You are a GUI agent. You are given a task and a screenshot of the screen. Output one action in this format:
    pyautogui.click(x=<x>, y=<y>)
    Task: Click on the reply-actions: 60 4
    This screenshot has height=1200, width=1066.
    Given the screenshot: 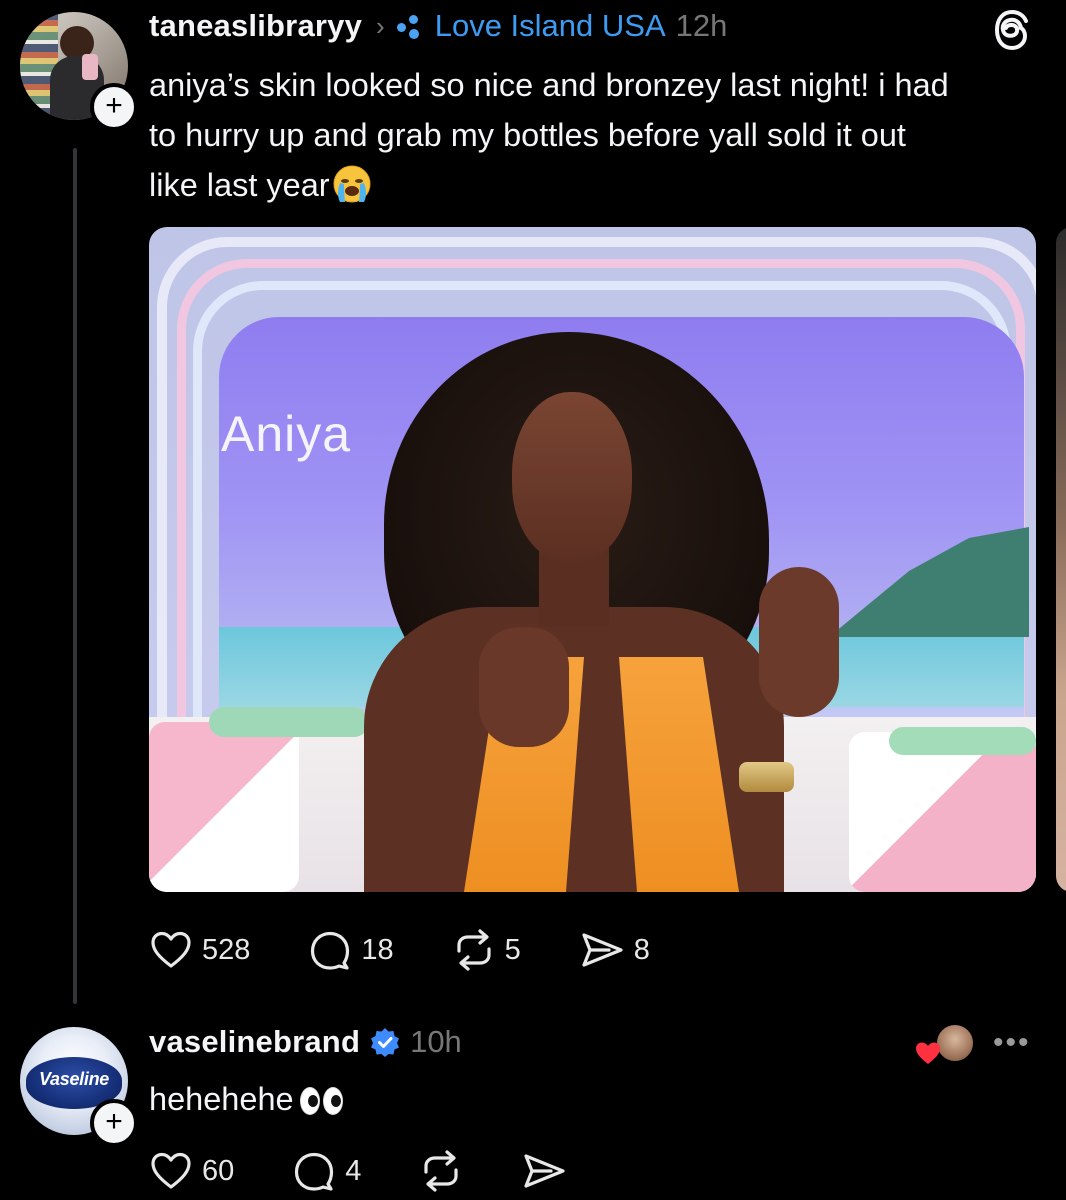 What is the action you would take?
    pyautogui.click(x=358, y=1171)
    